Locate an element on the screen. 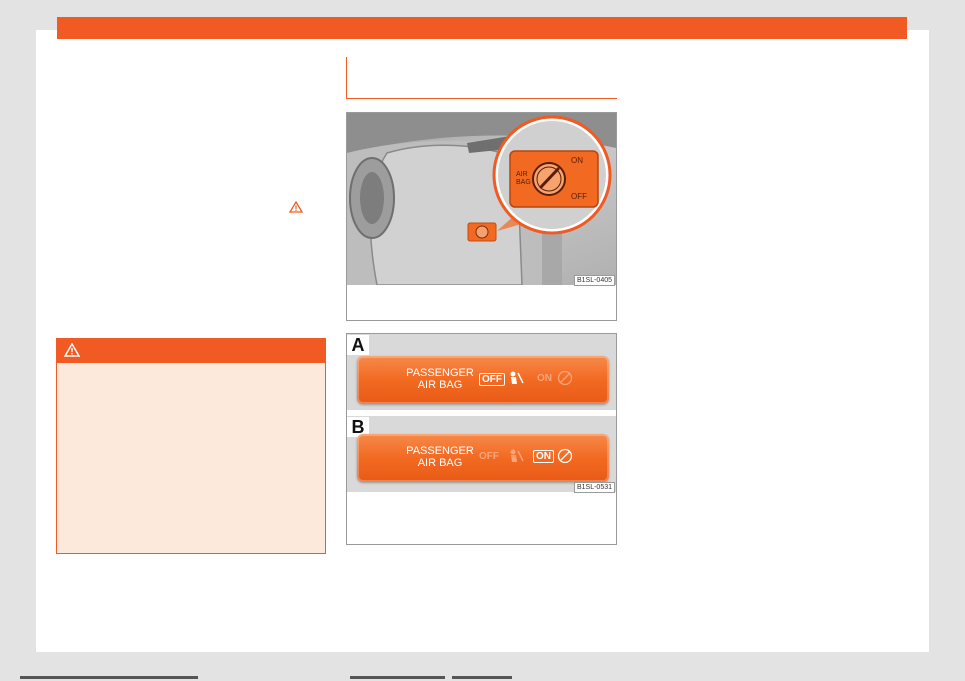  panel-letter-a: A is located at coordinates (358, 345).